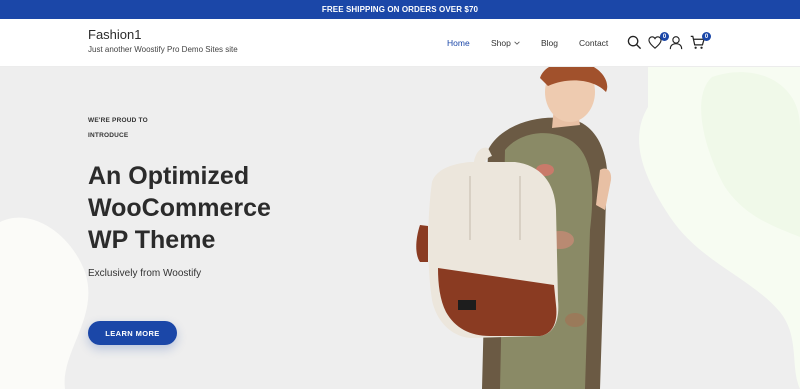 Image resolution: width=800 pixels, height=389 pixels. What do you see at coordinates (501, 43) in the screenshot?
I see `nav-shop-label: Shop` at bounding box center [501, 43].